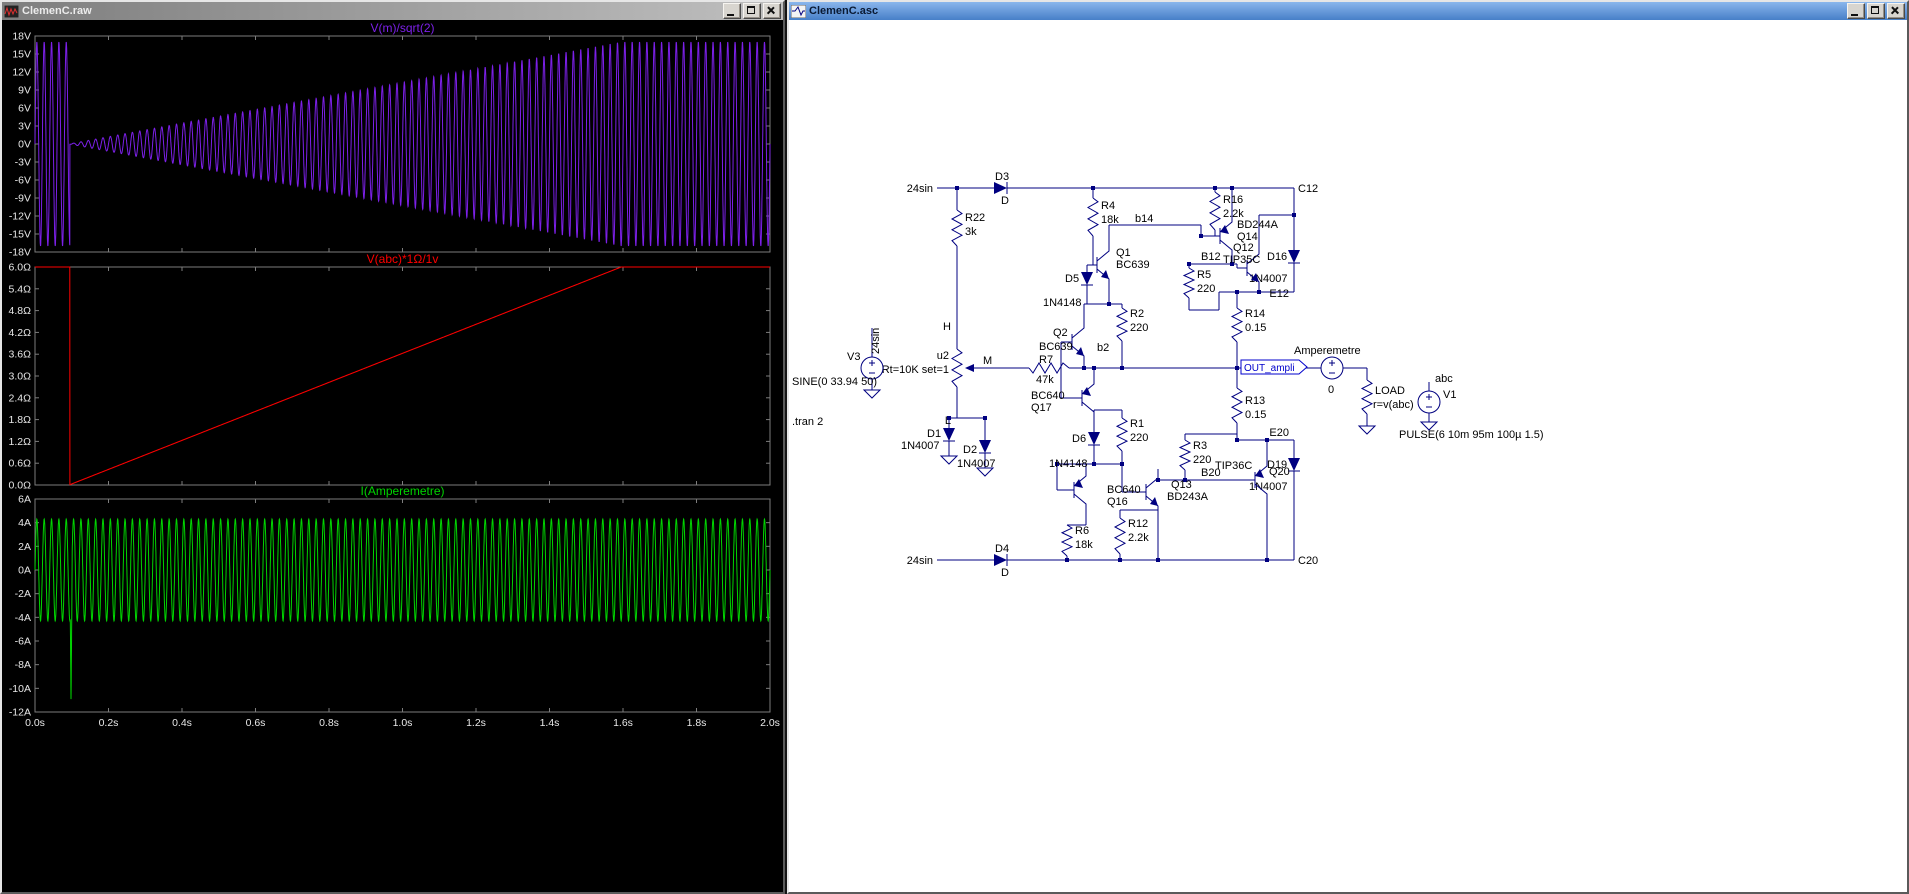 The height and width of the screenshot is (894, 1909). What do you see at coordinates (1367, 397) in the screenshot?
I see `component-LOAD` at bounding box center [1367, 397].